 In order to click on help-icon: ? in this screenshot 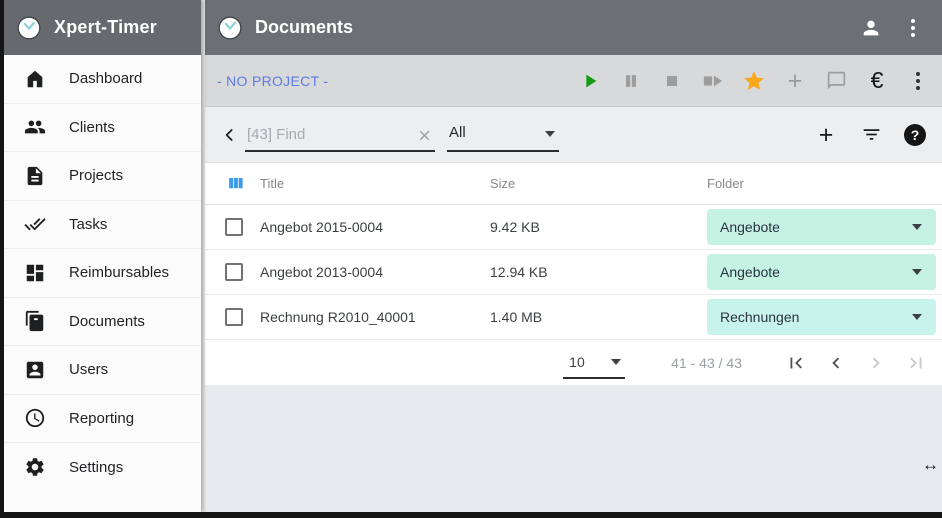, I will do `click(915, 134)`.